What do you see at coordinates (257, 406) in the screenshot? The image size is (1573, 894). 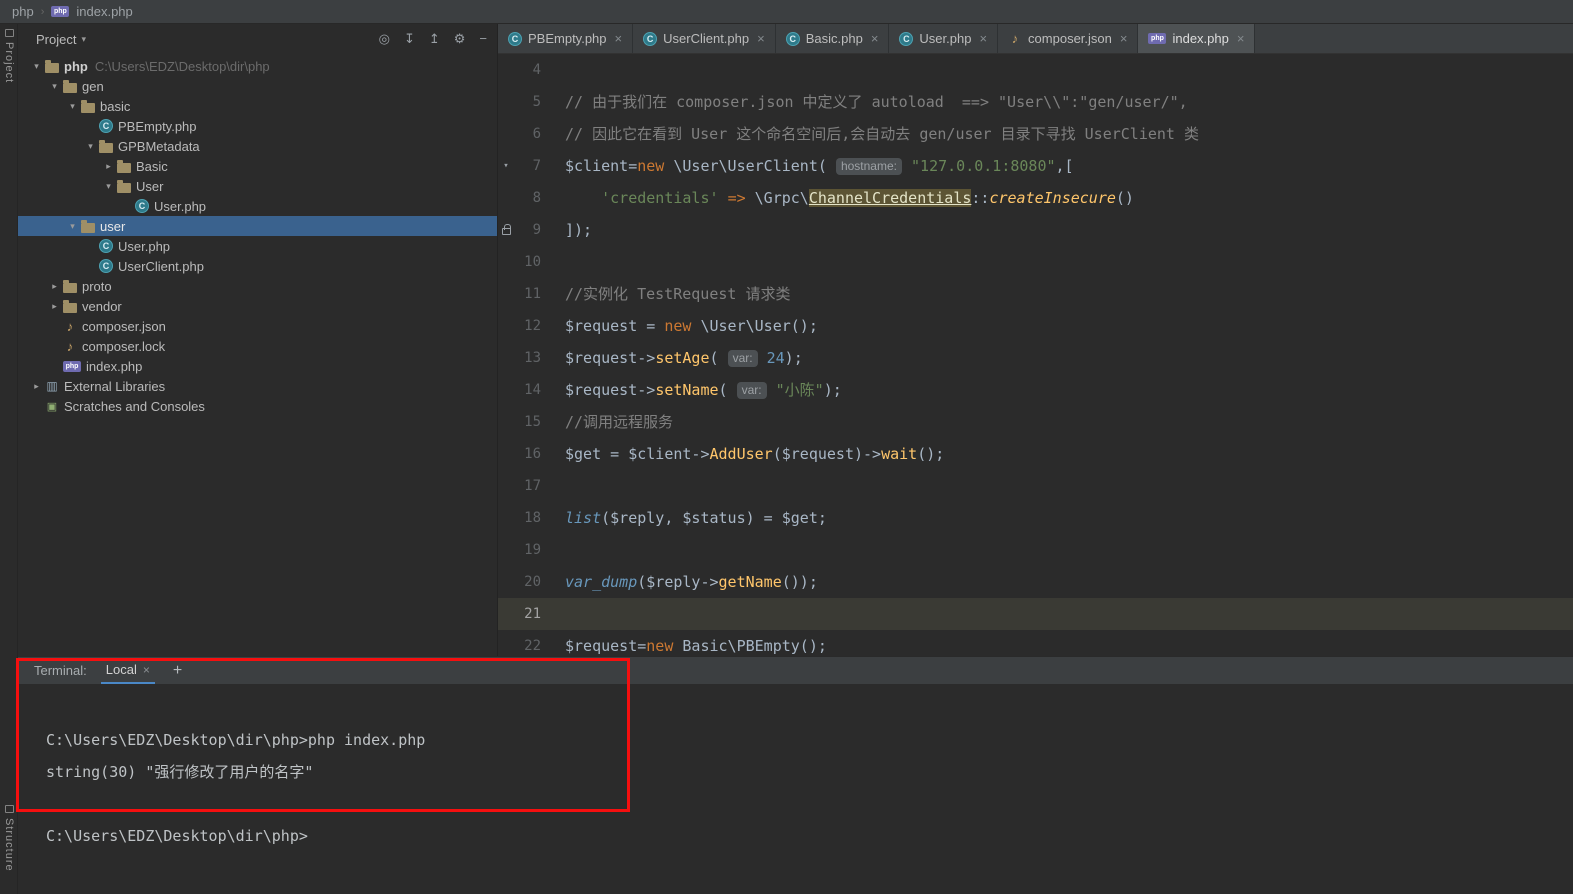 I see `tree-item-scratches-and-consoles: ▣ Scratches and Consoles` at bounding box center [257, 406].